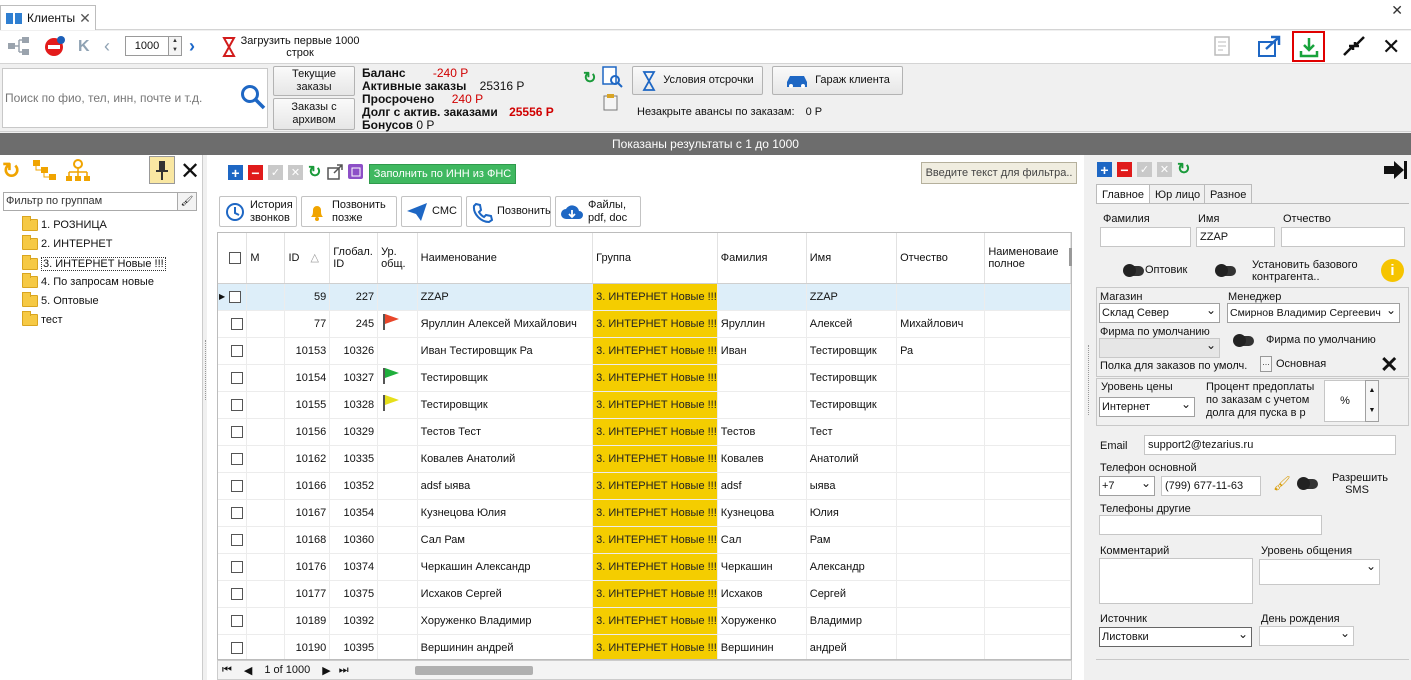  I want to click on source-select: Листовки, so click(1175, 636).